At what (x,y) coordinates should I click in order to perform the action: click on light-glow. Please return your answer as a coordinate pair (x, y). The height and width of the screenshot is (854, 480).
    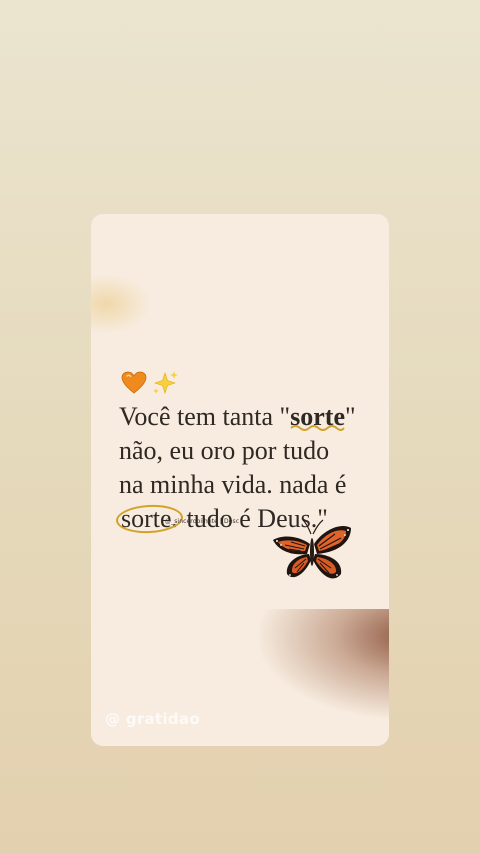
    Looking at the image, I should click on (121, 304).